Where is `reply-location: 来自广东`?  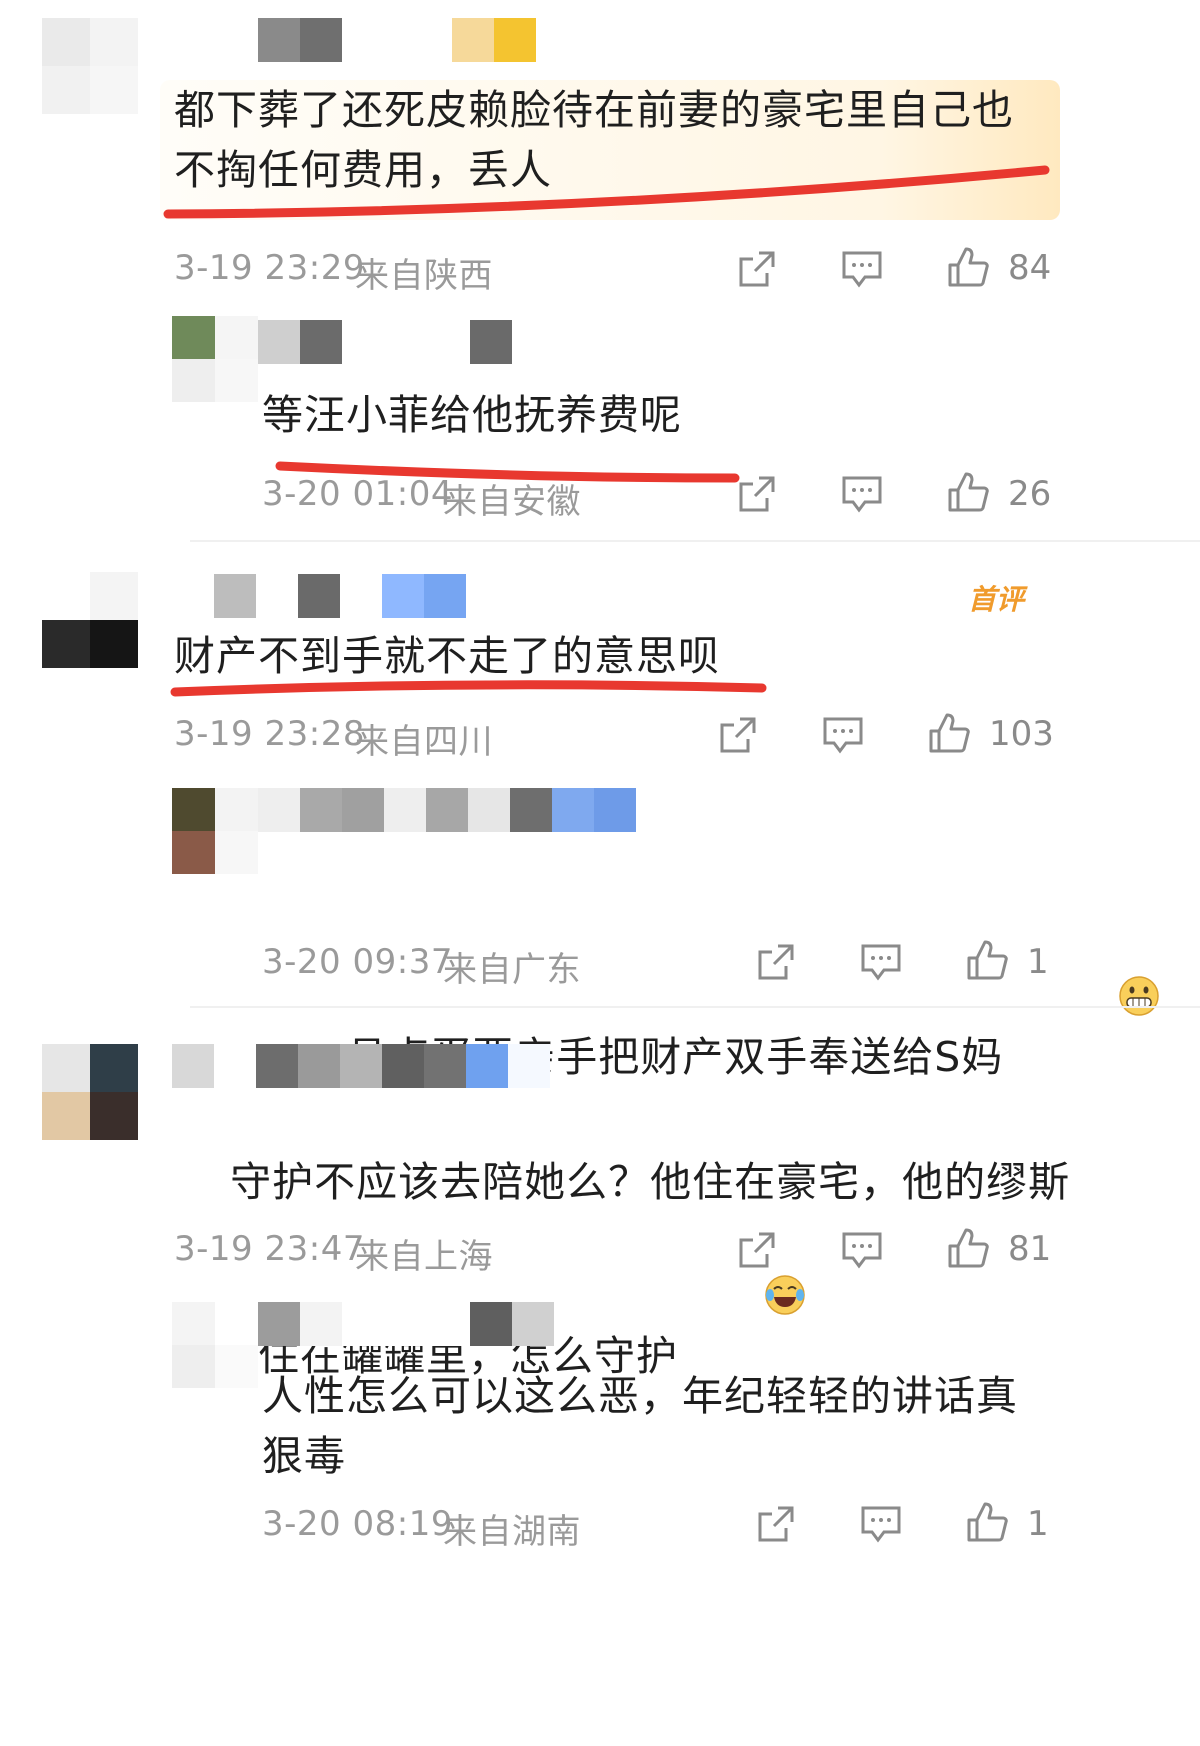 reply-location: 来自广东 is located at coordinates (512, 970).